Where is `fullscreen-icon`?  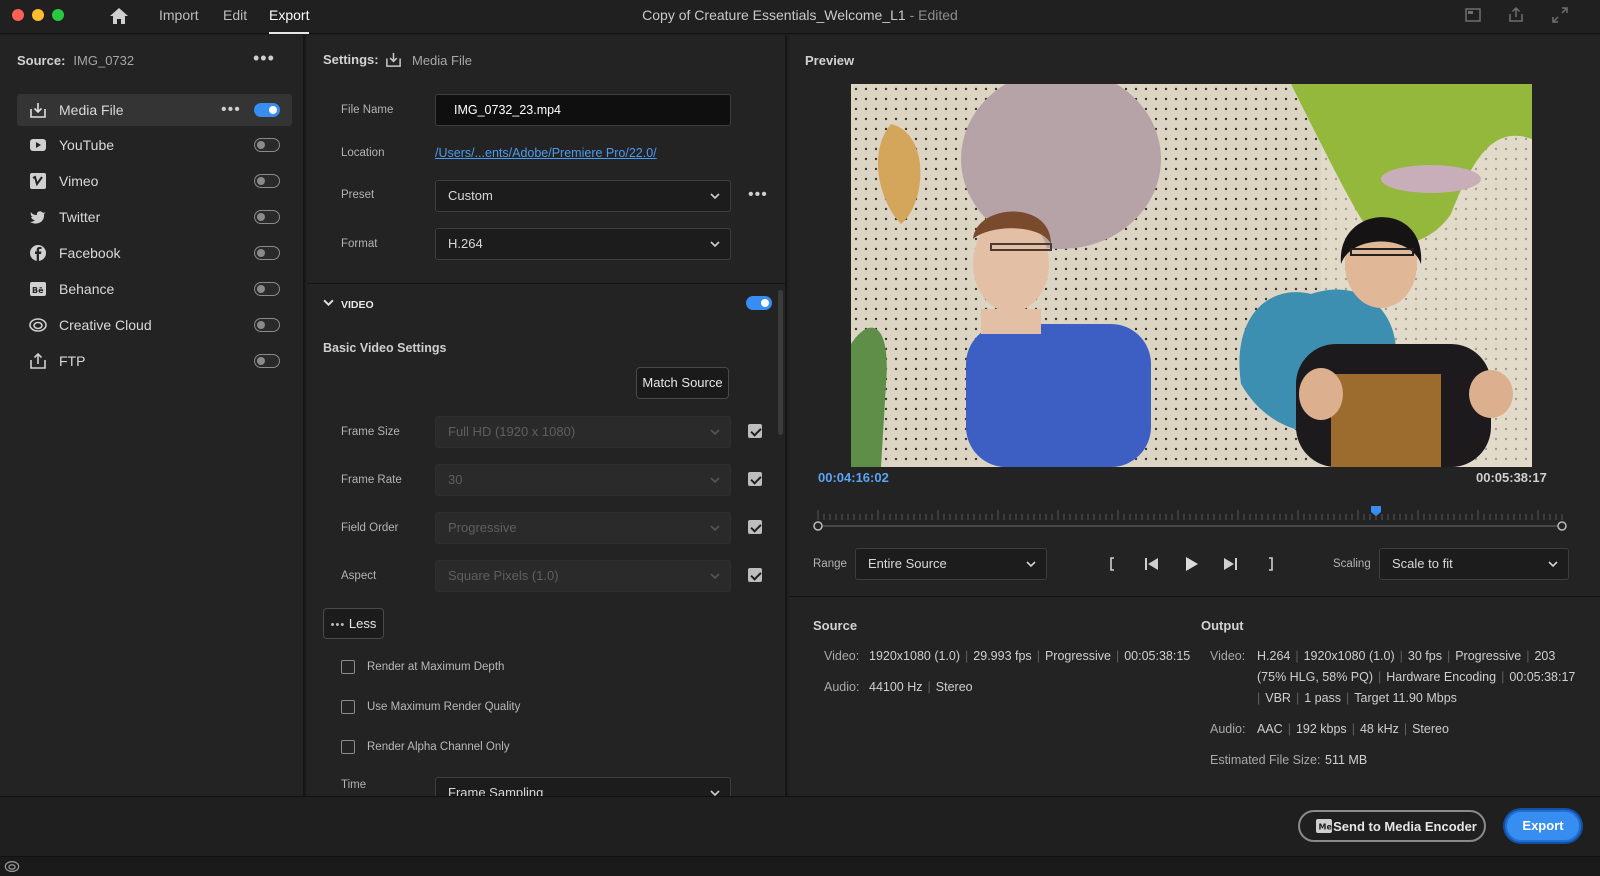 fullscreen-icon is located at coordinates (1560, 15).